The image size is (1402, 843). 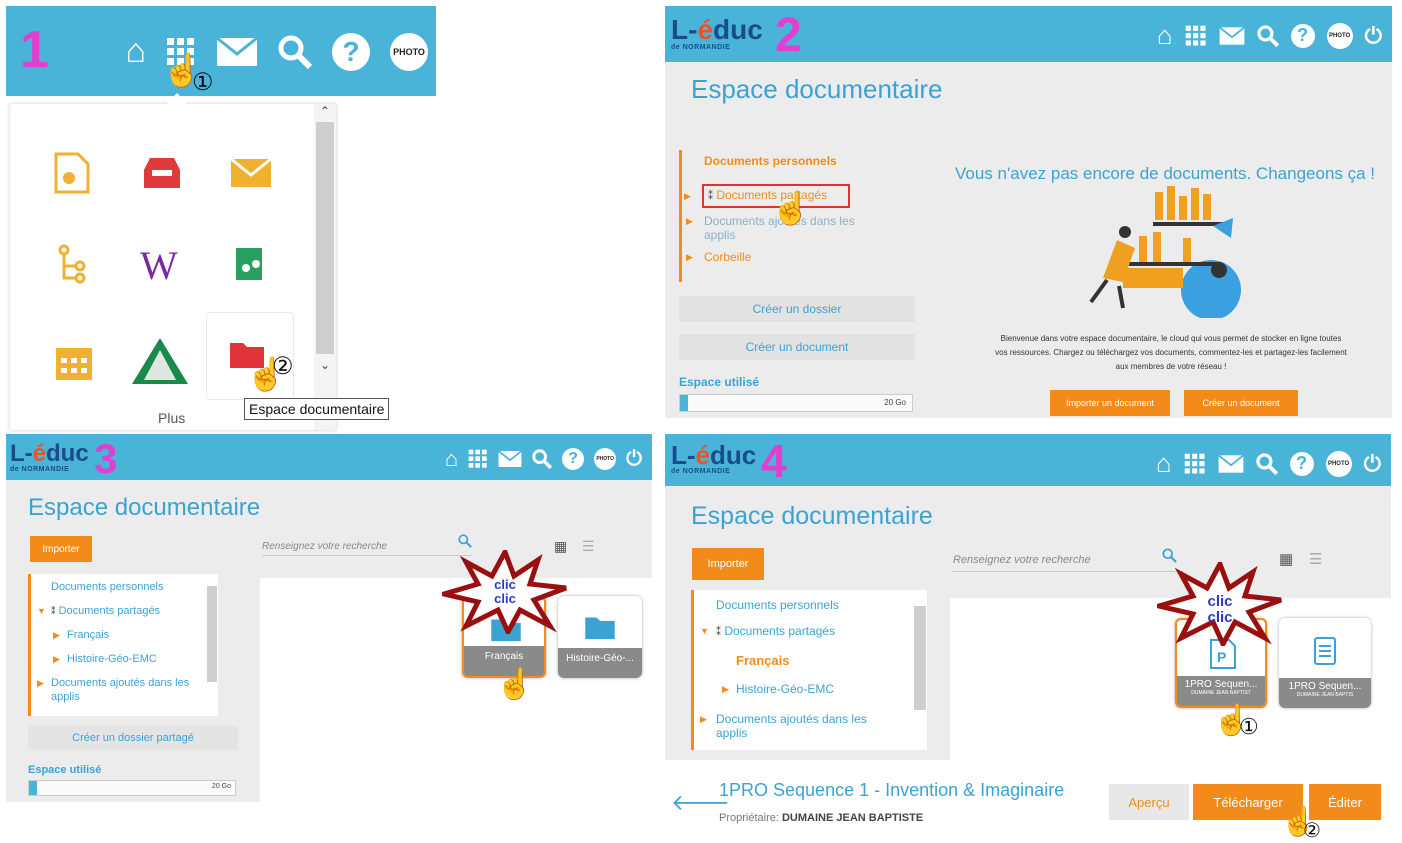 What do you see at coordinates (774, 461) in the screenshot?
I see `step-number: 4` at bounding box center [774, 461].